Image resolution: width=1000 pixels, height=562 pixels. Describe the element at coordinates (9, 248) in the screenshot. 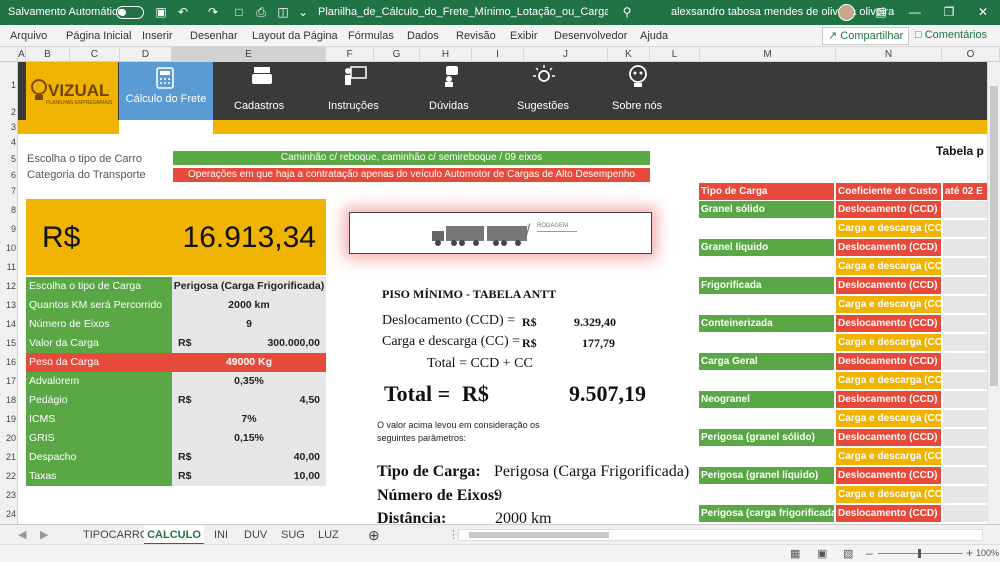

I see `row-header: 10` at that location.